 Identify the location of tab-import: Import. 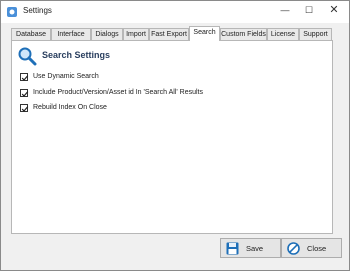
(136, 34).